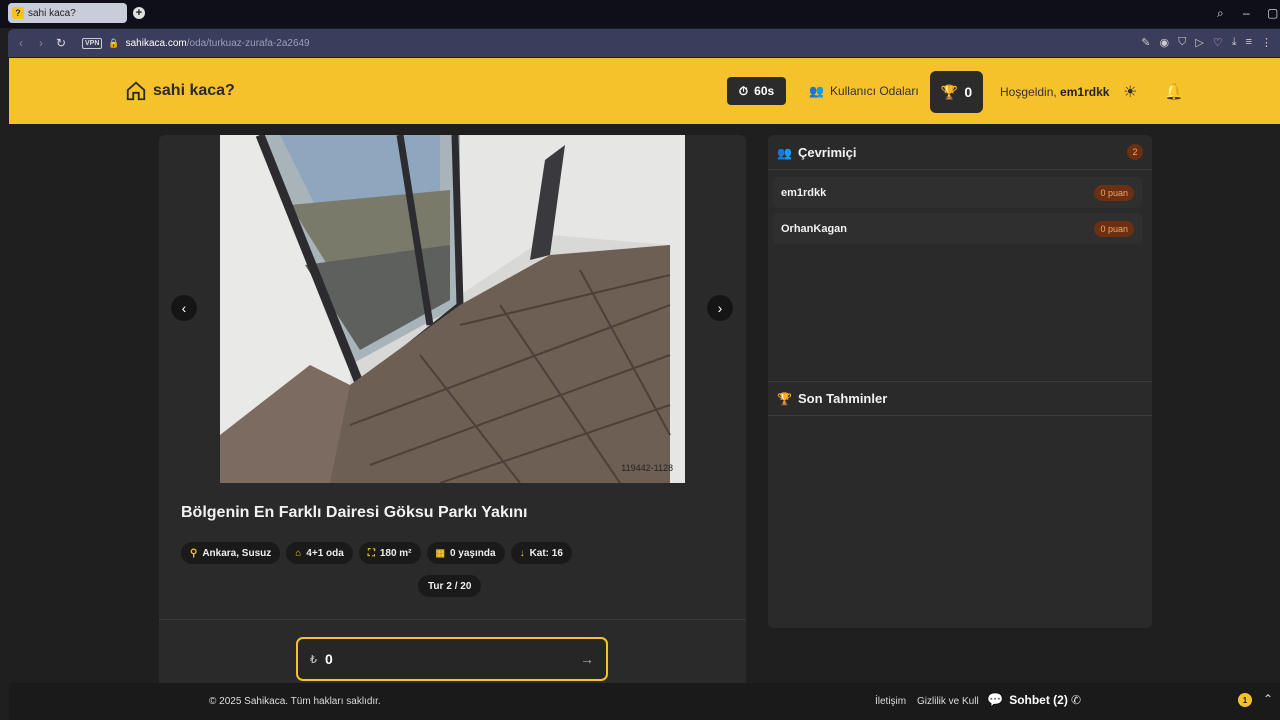 The width and height of the screenshot is (1280, 720). I want to click on score-value: 0, so click(968, 92).